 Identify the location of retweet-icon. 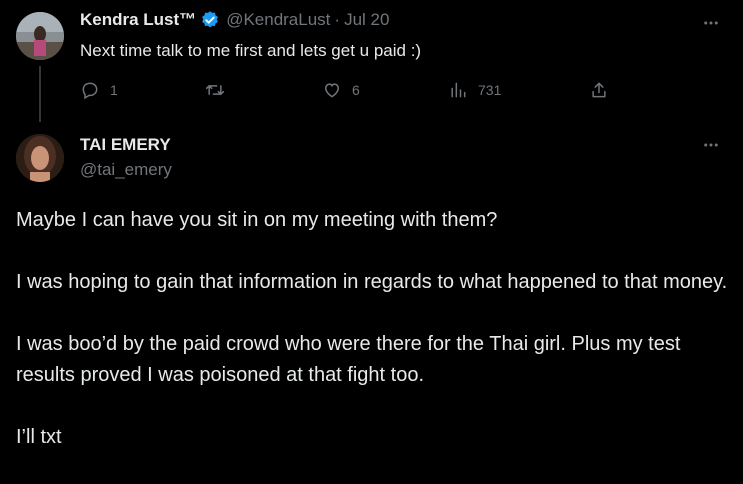
(215, 90).